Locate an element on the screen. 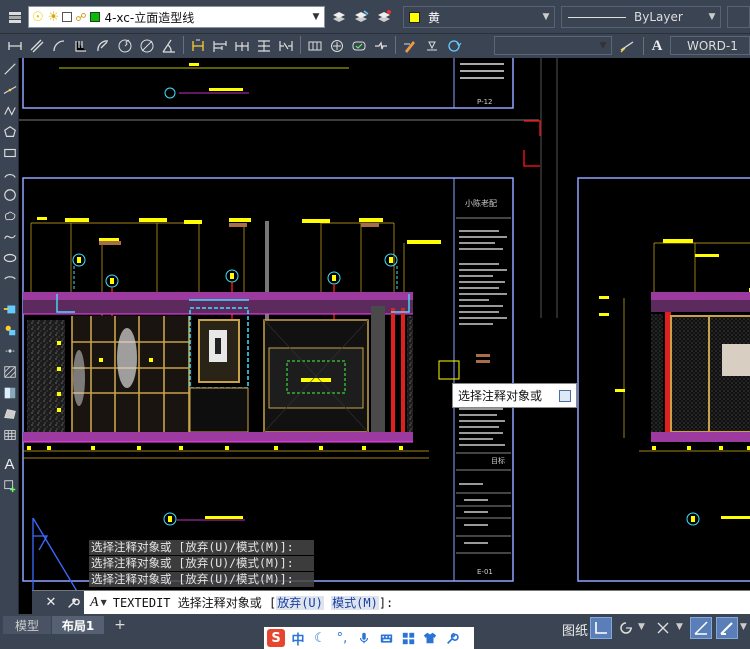 Image resolution: width=750 pixels, height=649 pixels. table-icon is located at coordinates (9, 434).